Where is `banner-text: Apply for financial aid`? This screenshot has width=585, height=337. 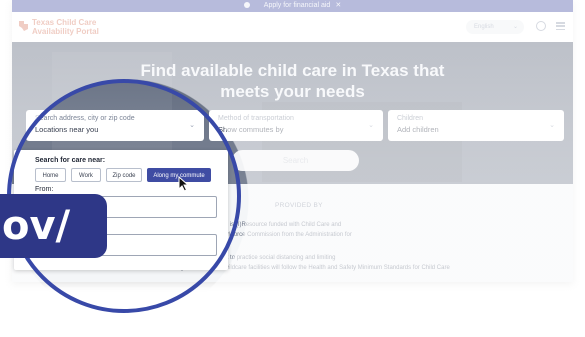
banner-text: Apply for financial aid is located at coordinates (297, 5).